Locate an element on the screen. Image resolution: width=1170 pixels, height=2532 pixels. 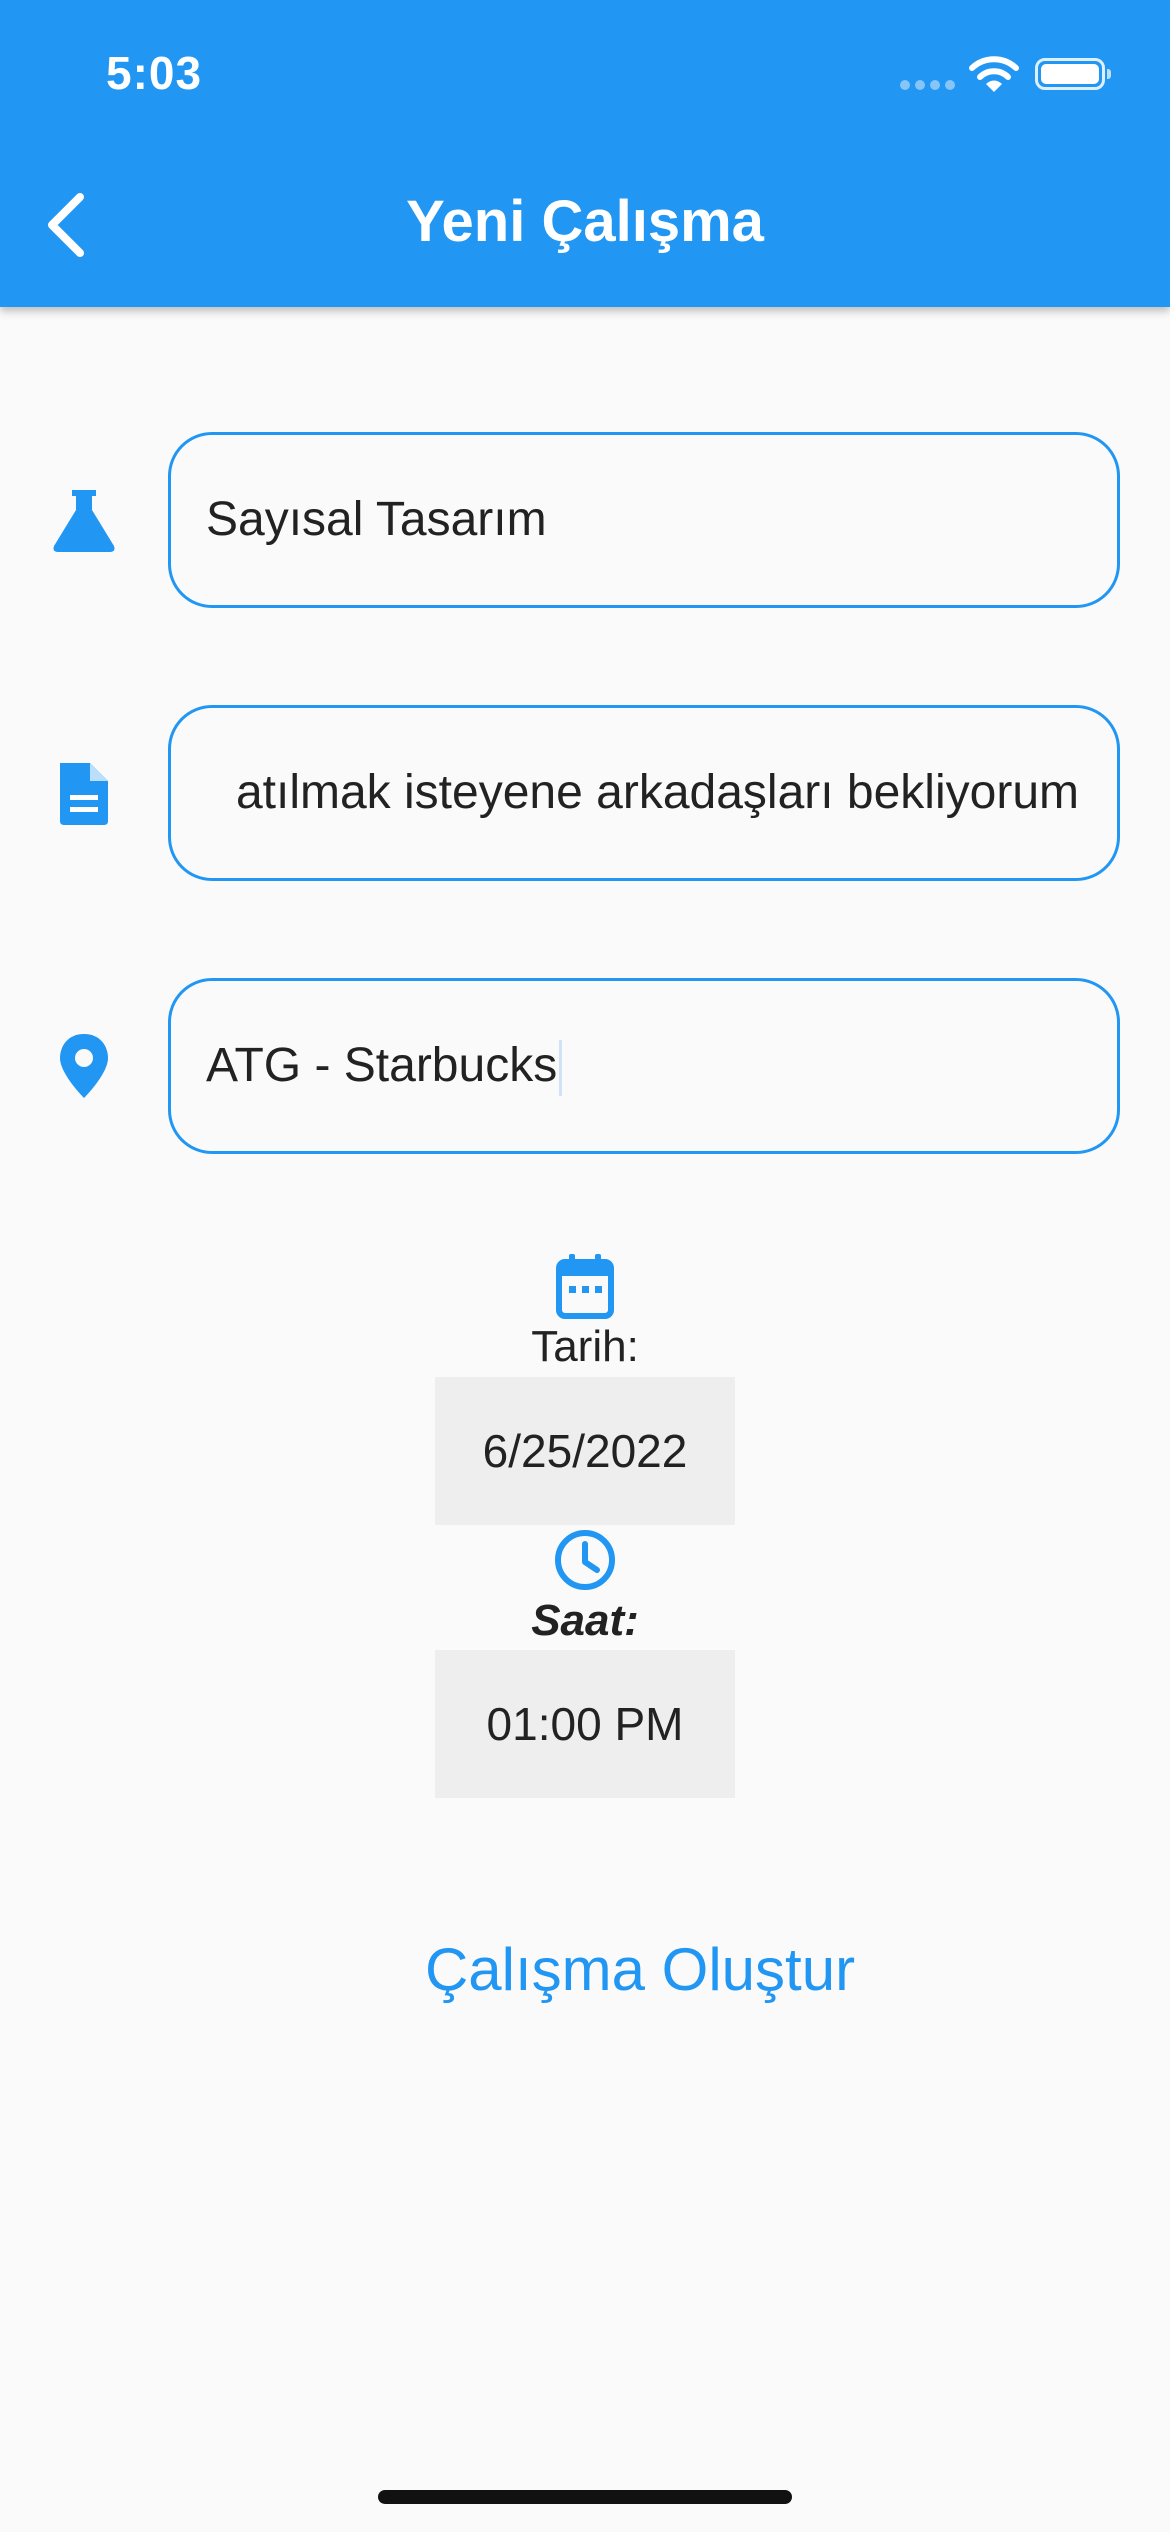
location-input-text: ATG - Starbucks is located at coordinates (384, 1066).